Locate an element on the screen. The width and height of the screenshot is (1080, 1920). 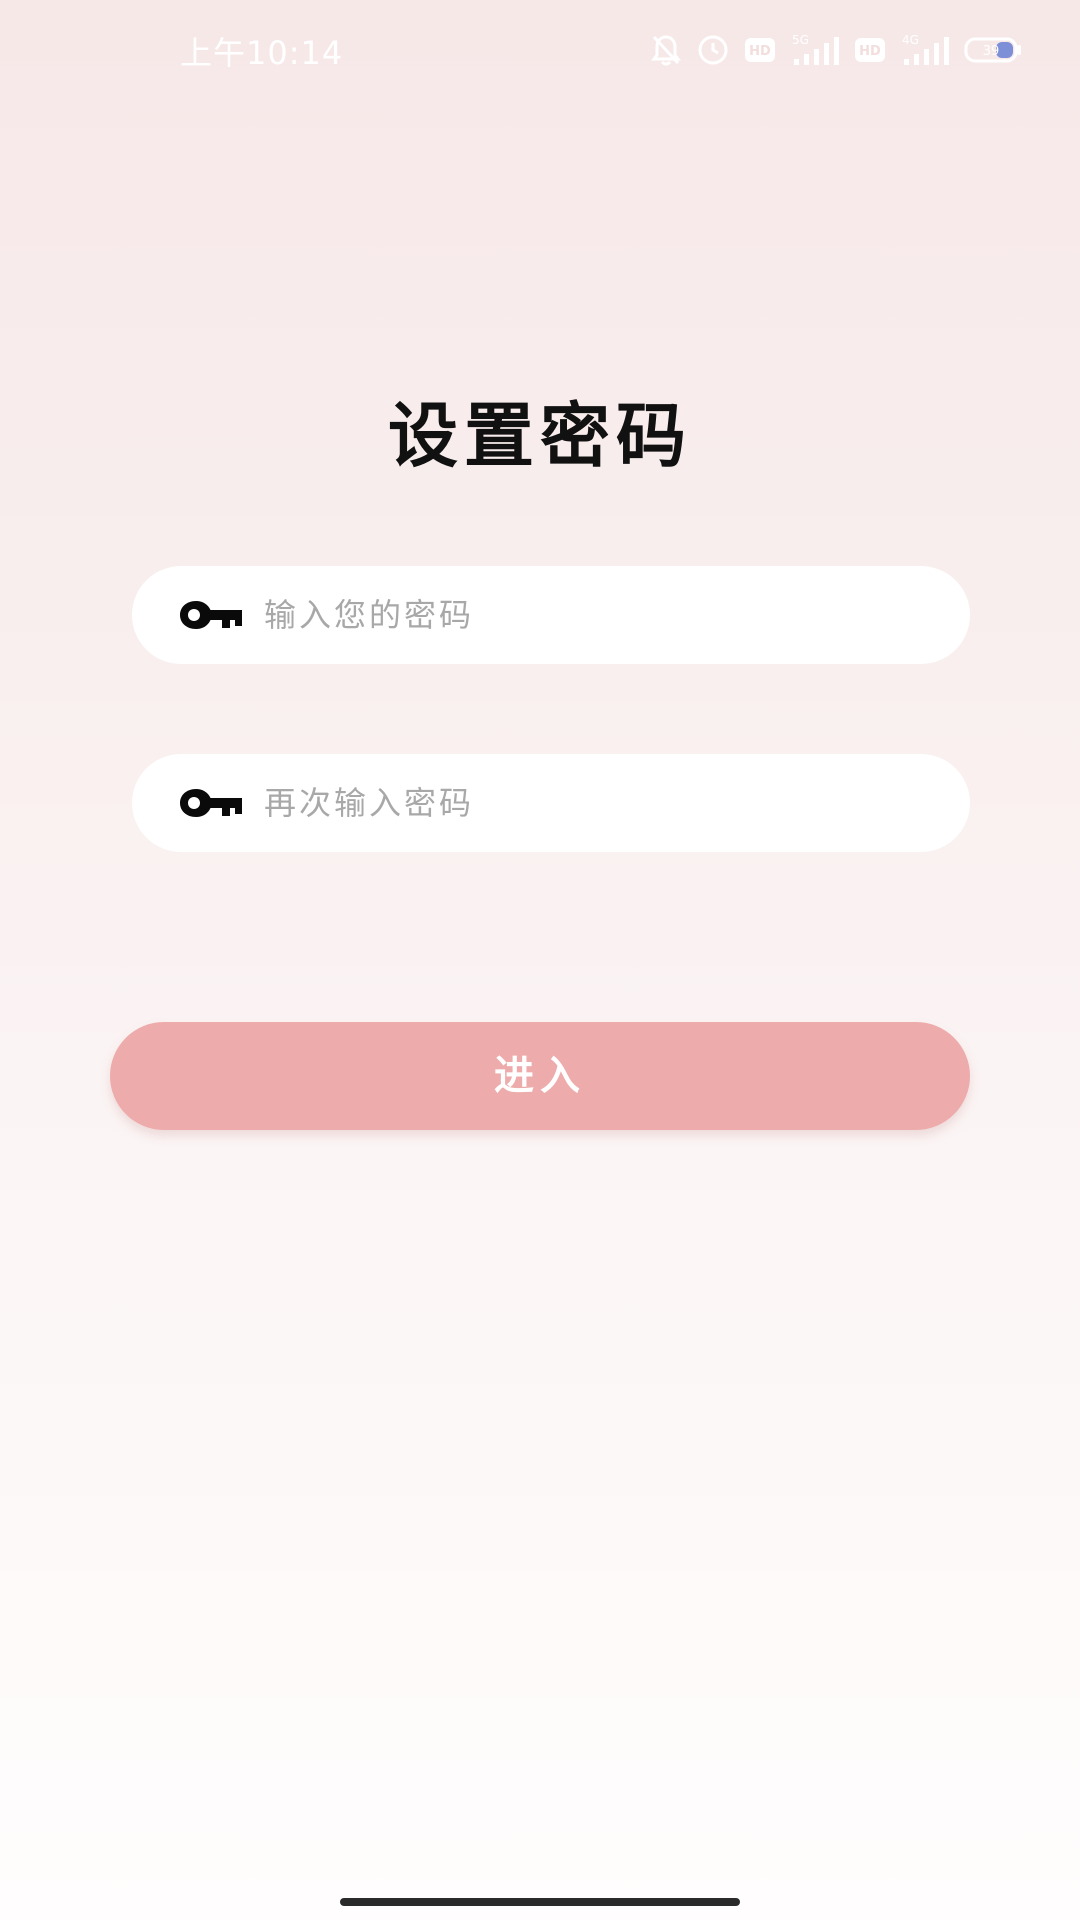
battery-icon: 39 is located at coordinates (993, 50).